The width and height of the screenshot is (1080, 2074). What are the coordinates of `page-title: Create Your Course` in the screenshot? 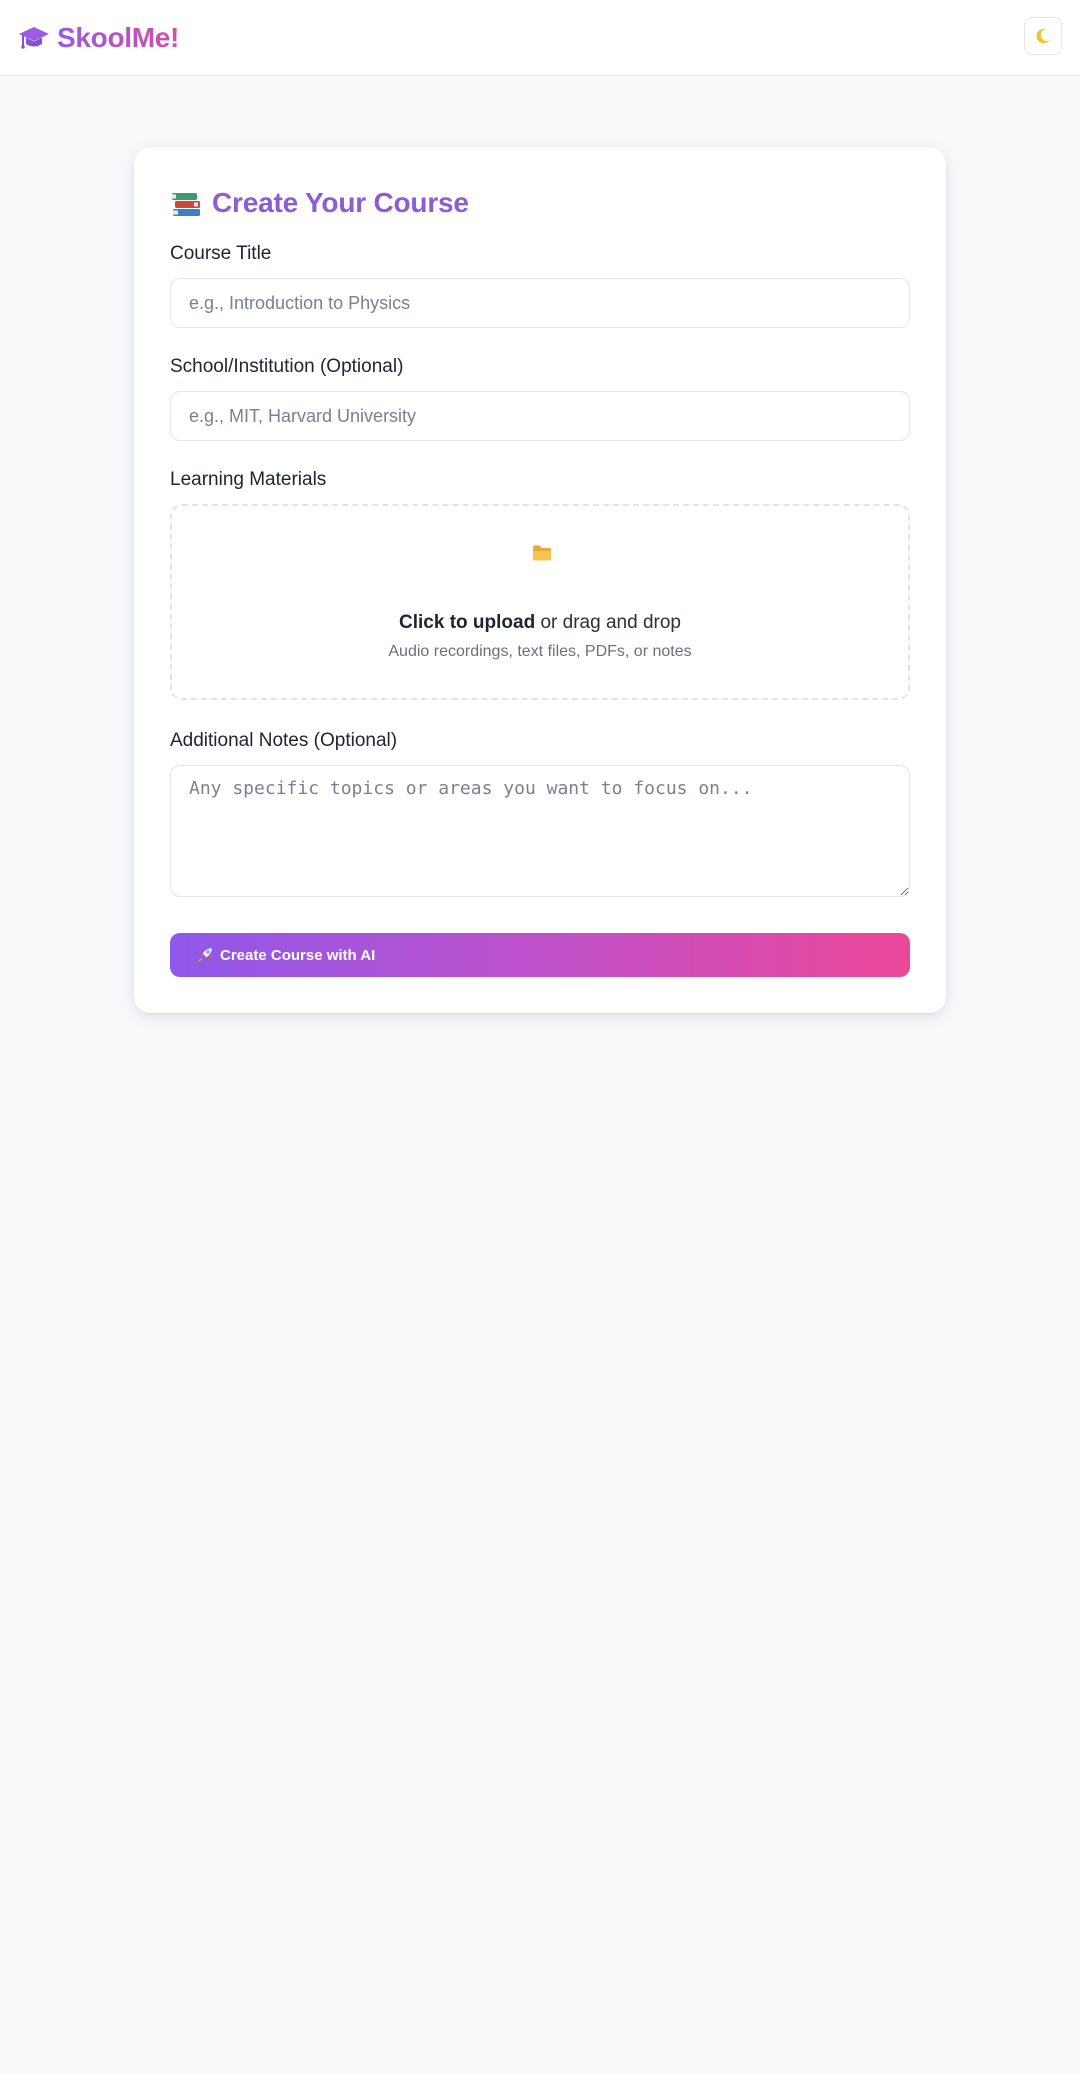 It's located at (319, 203).